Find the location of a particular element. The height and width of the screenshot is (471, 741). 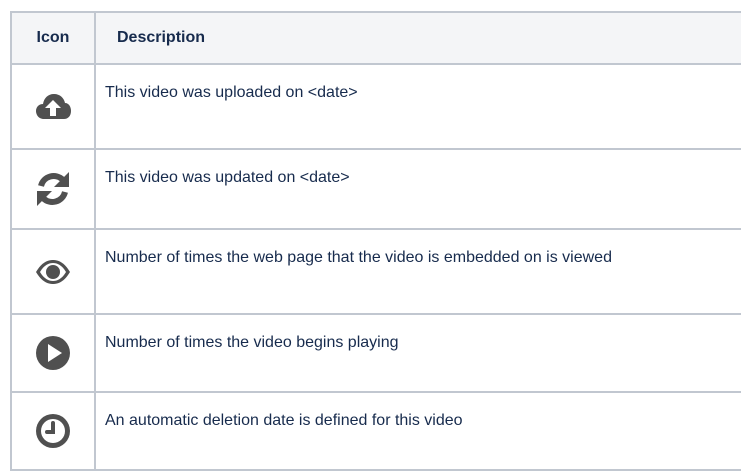

cloud-upload-icon is located at coordinates (53, 107).